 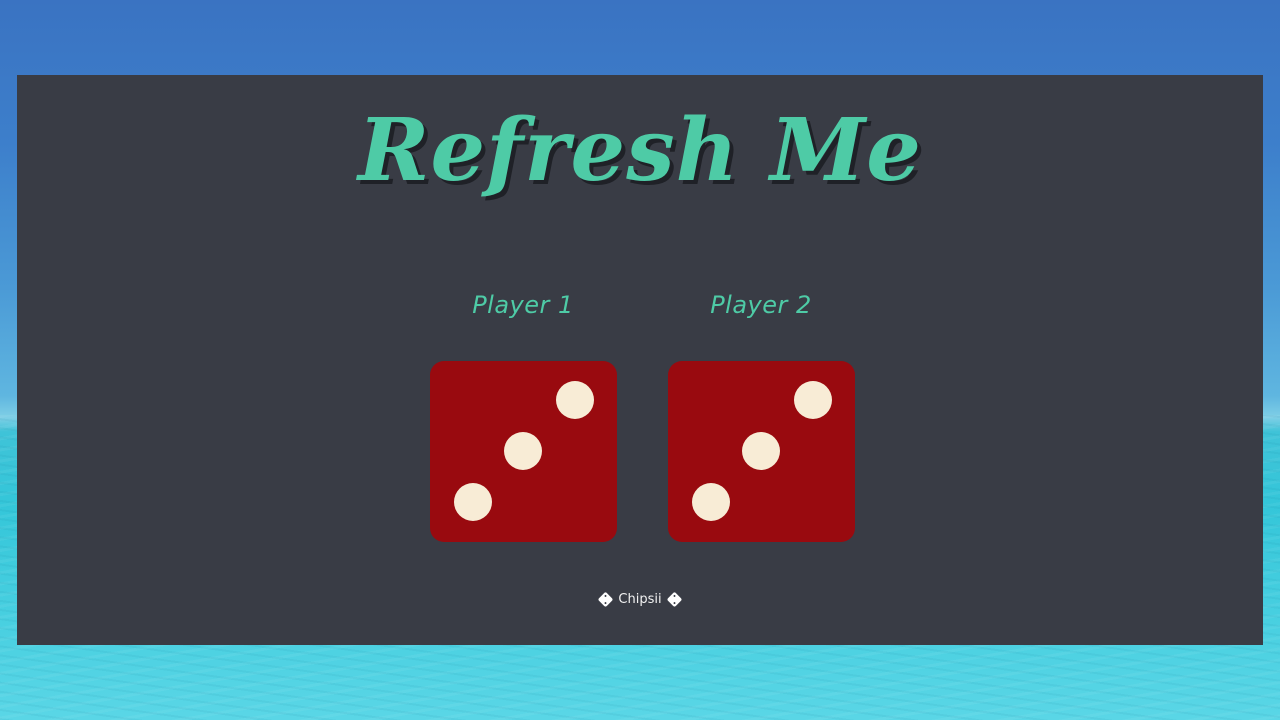 I want to click on player-1-label: Player 1, so click(x=523, y=305).